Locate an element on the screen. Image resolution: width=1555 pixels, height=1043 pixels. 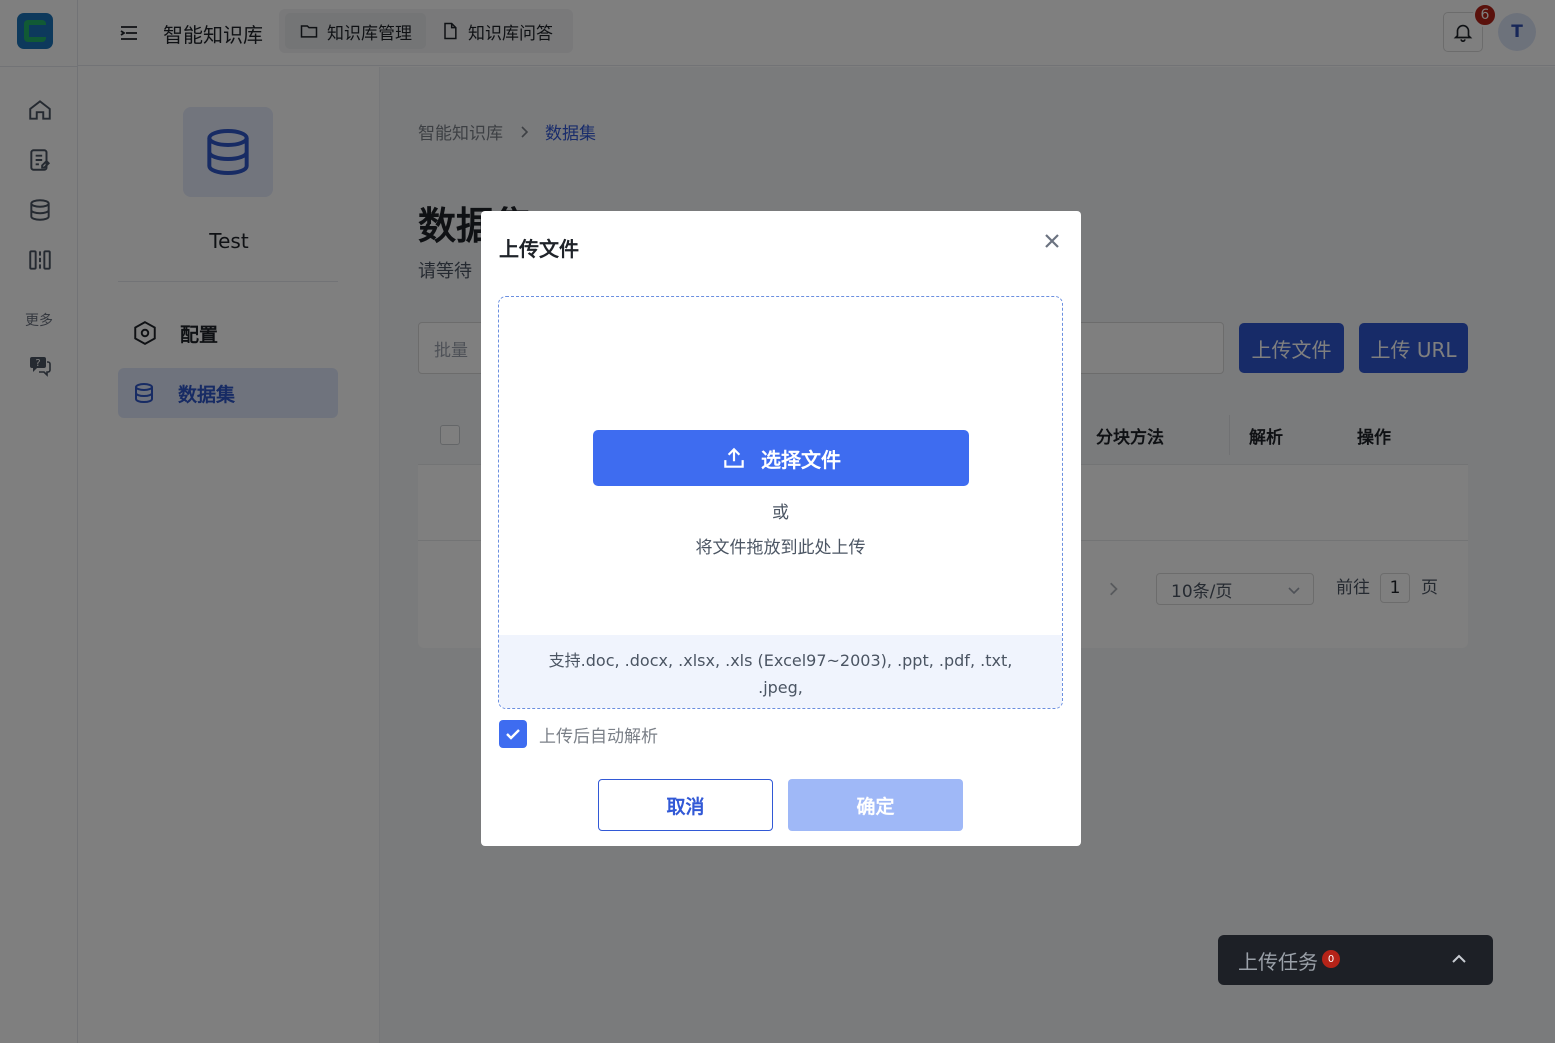
auto-parse-checkbox is located at coordinates (513, 734).